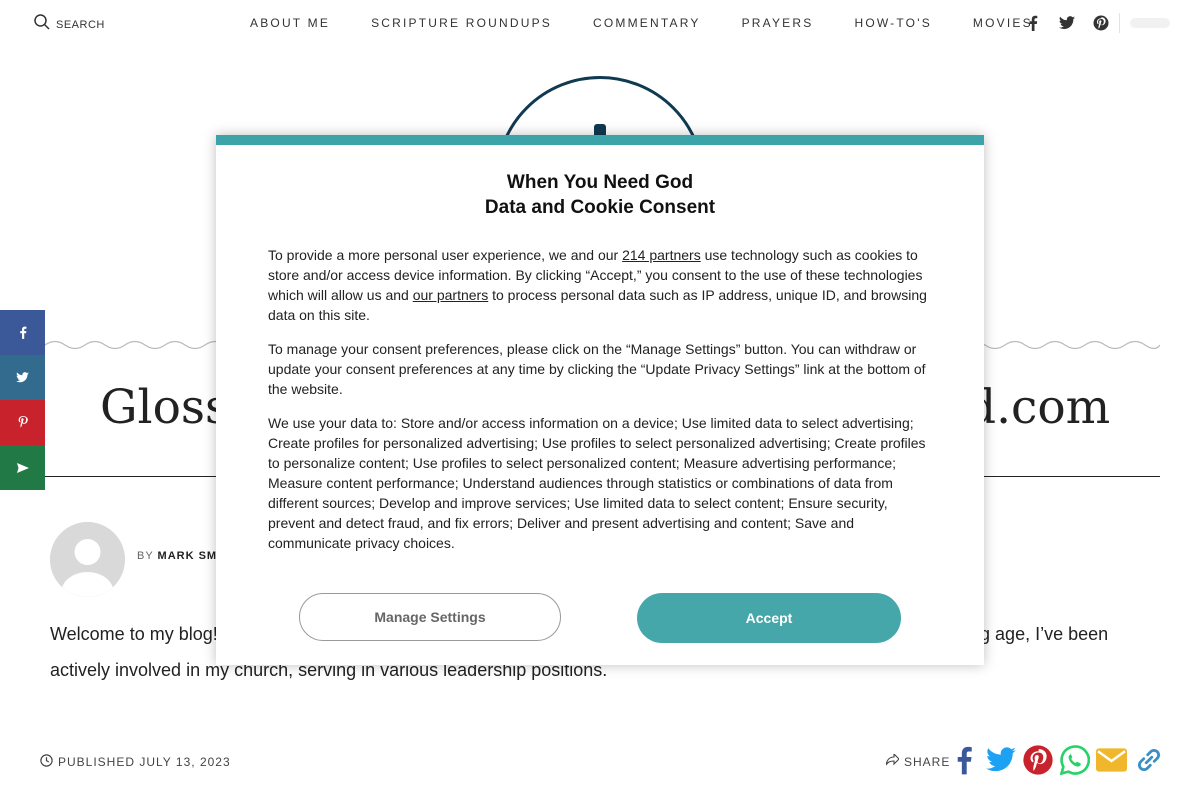 Image resolution: width=1200 pixels, height=800 pixels. I want to click on email-share-icon, so click(1111, 760).